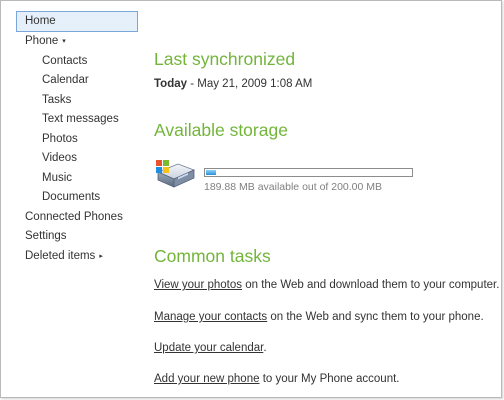  I want to click on sidebar-item-videos: Videos, so click(77, 159).